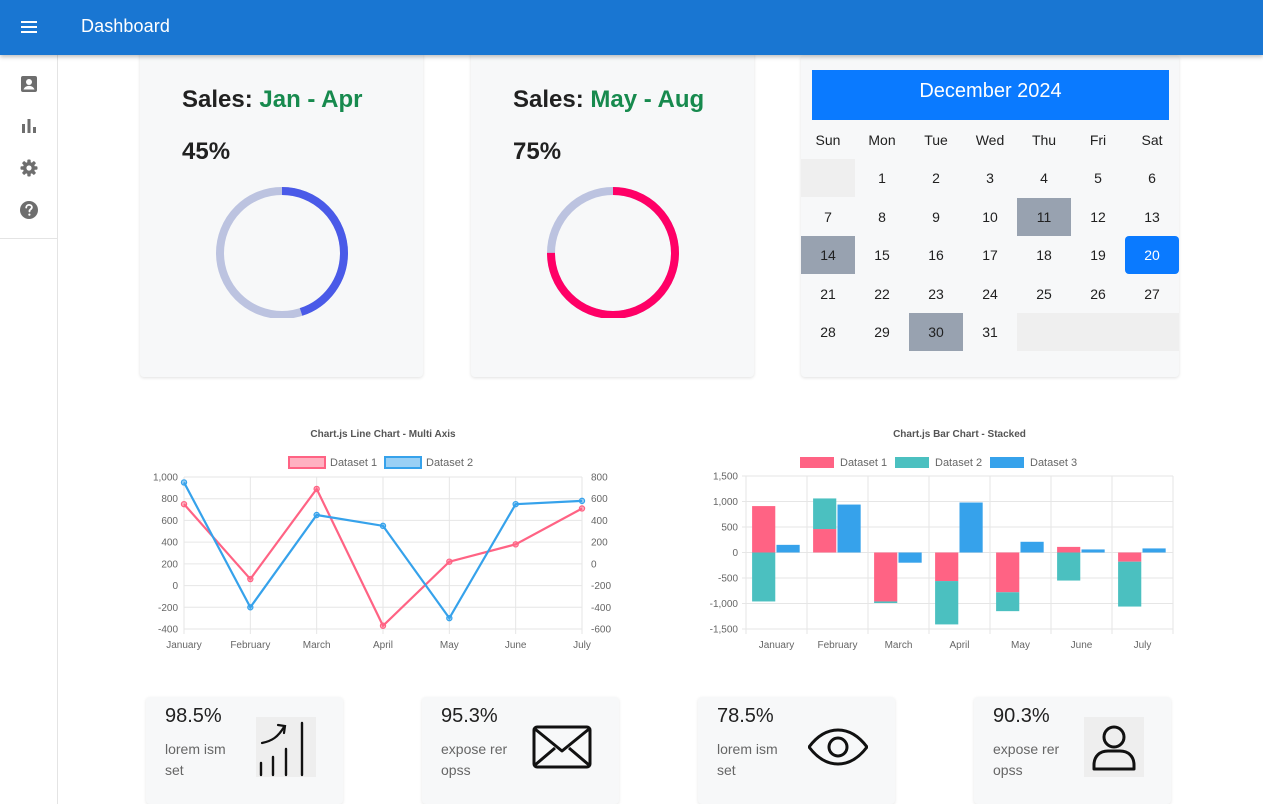  I want to click on y-right-tick-label: 200, so click(599, 543).